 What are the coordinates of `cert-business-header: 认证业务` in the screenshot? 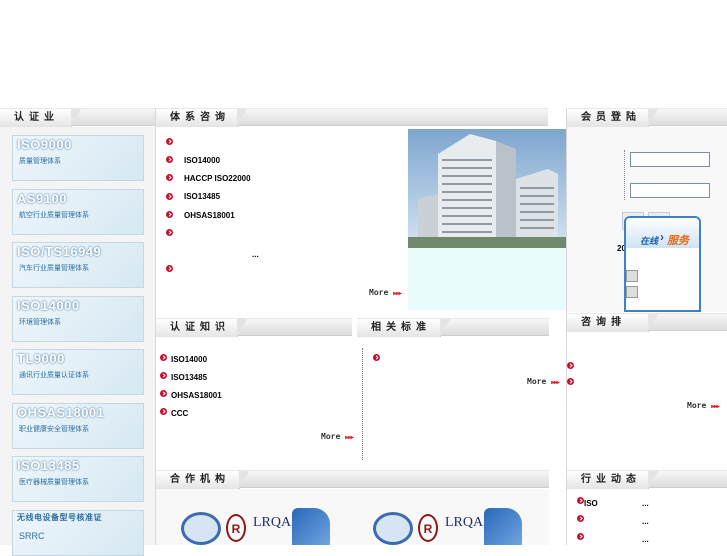 It's located at (77, 124).